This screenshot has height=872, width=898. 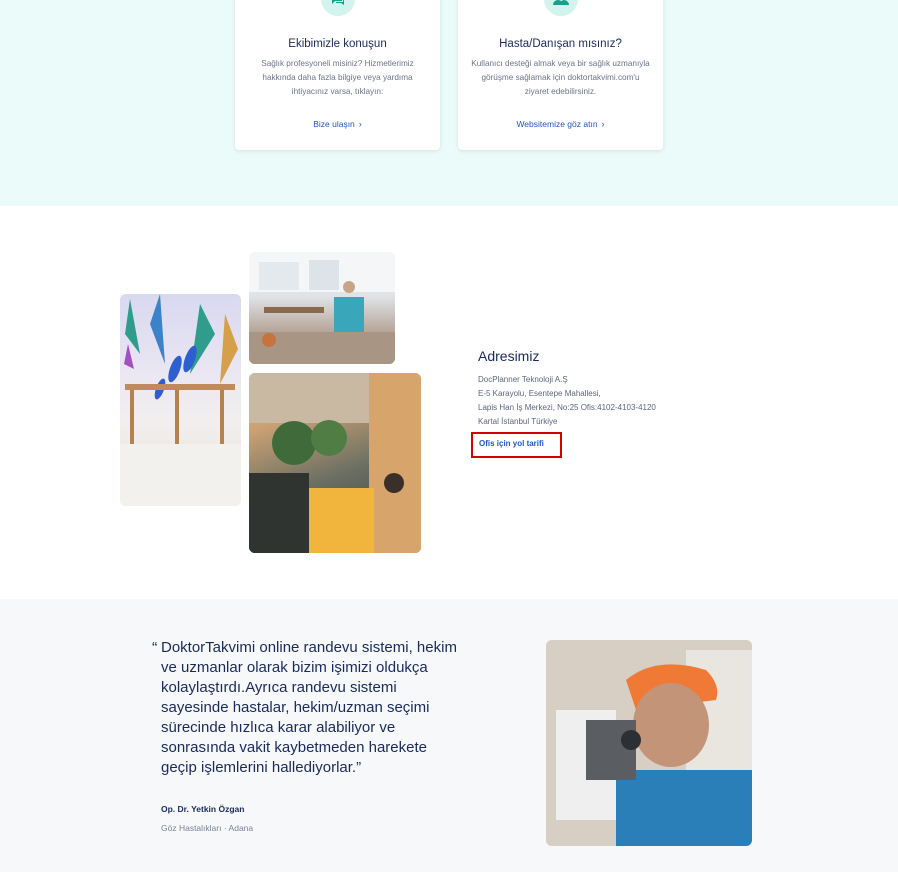 What do you see at coordinates (180, 400) in the screenshot?
I see `office-photo-mural` at bounding box center [180, 400].